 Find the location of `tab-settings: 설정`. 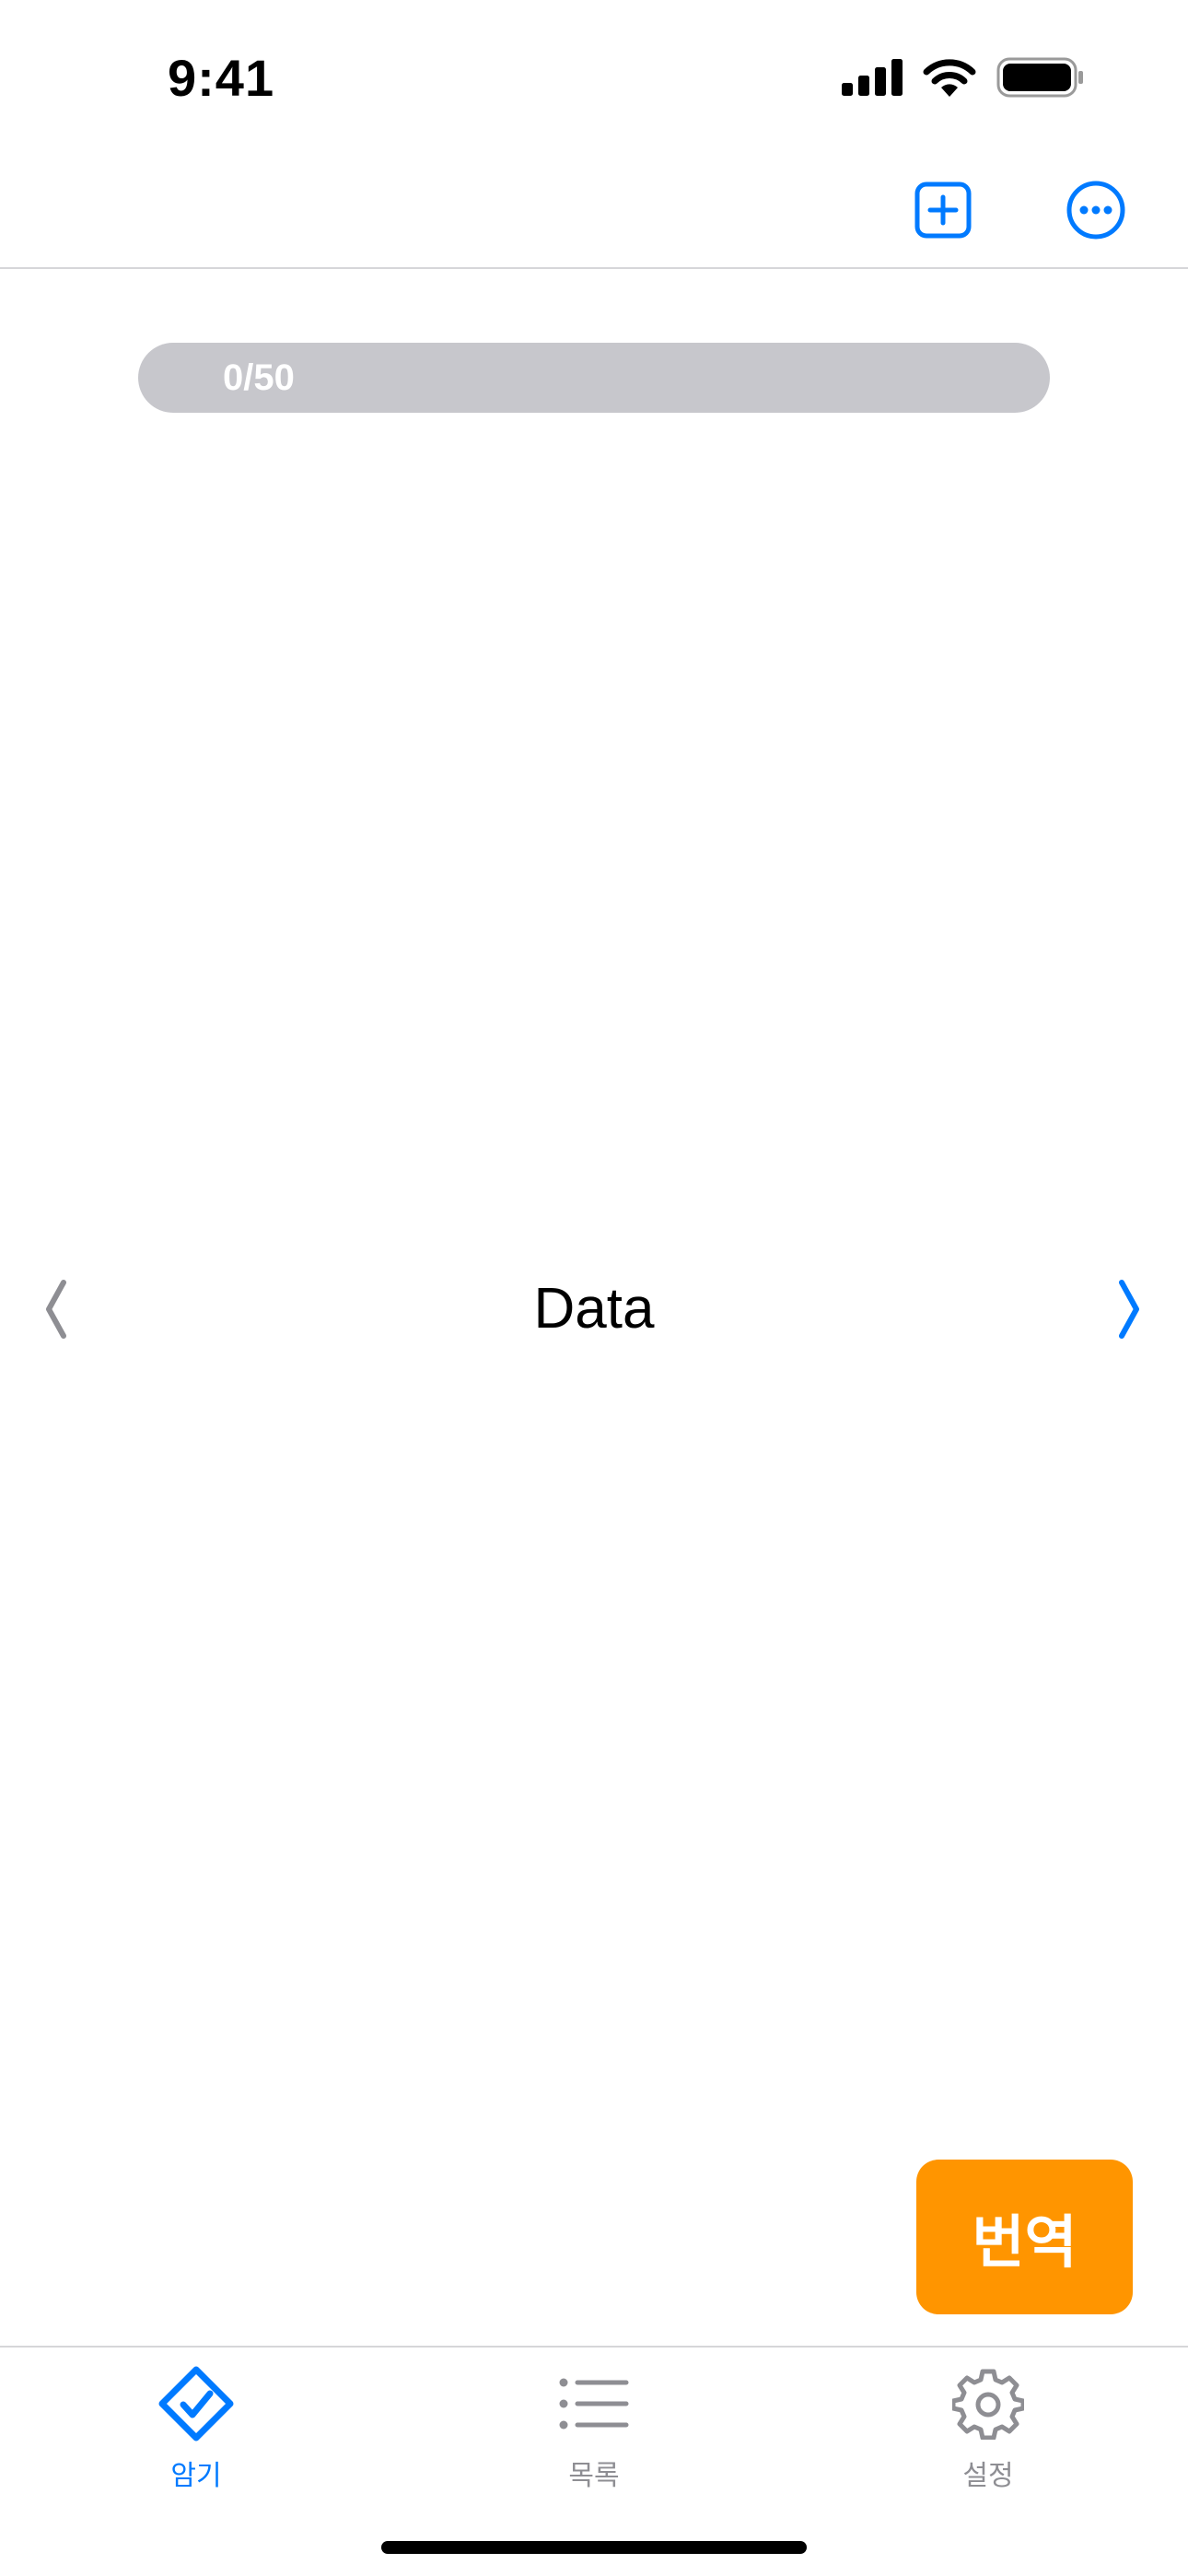

tab-settings: 설정 is located at coordinates (988, 2431).